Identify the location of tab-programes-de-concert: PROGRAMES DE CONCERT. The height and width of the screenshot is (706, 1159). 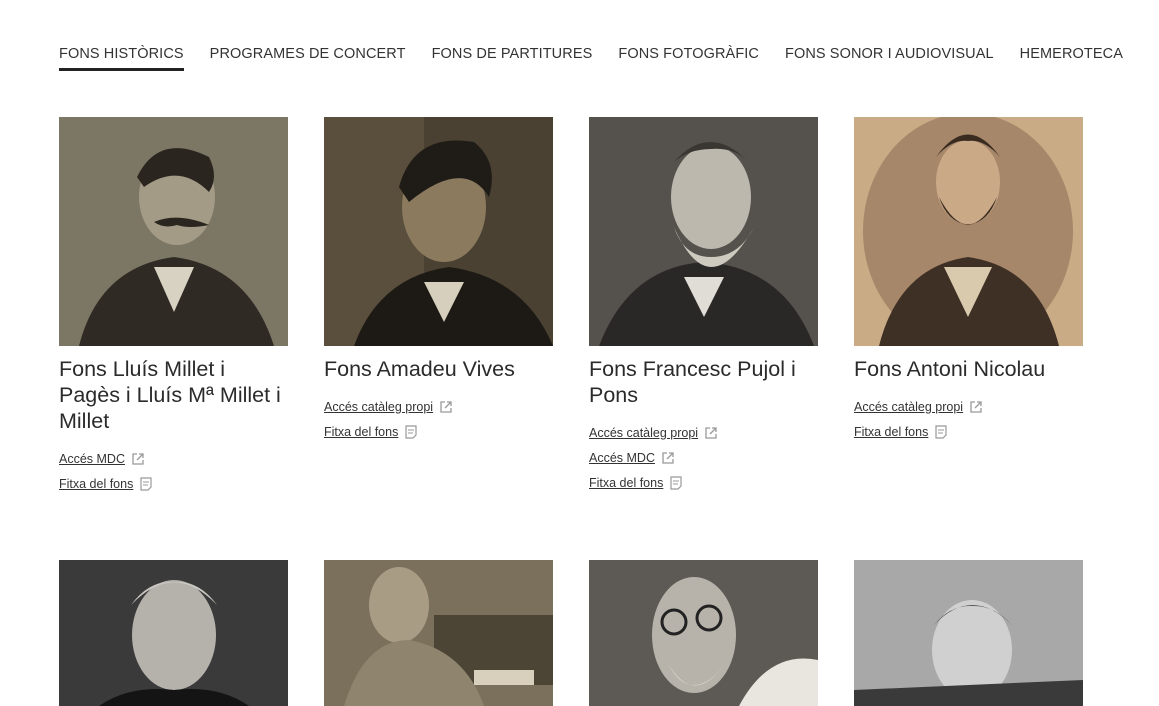
(308, 58).